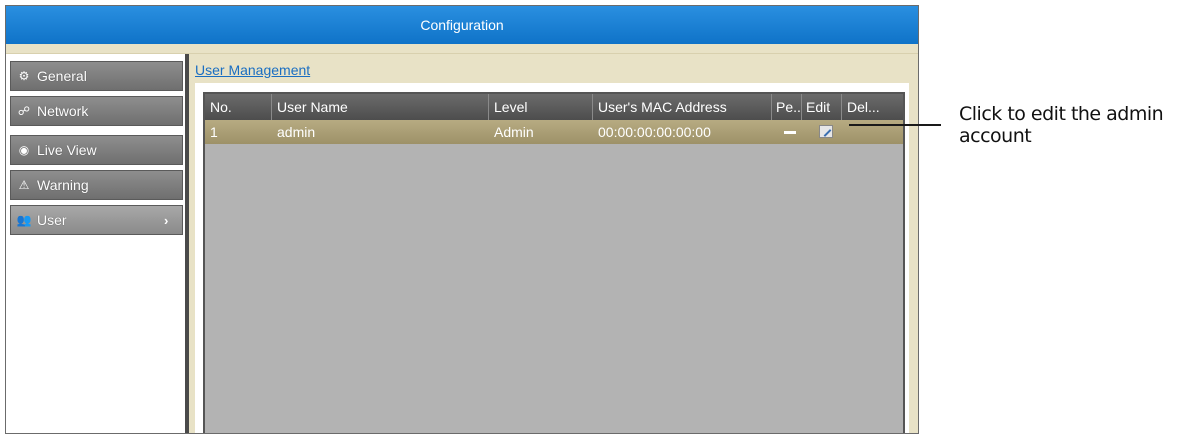 The width and height of the screenshot is (1186, 434). I want to click on permission-dash-icon, so click(790, 132).